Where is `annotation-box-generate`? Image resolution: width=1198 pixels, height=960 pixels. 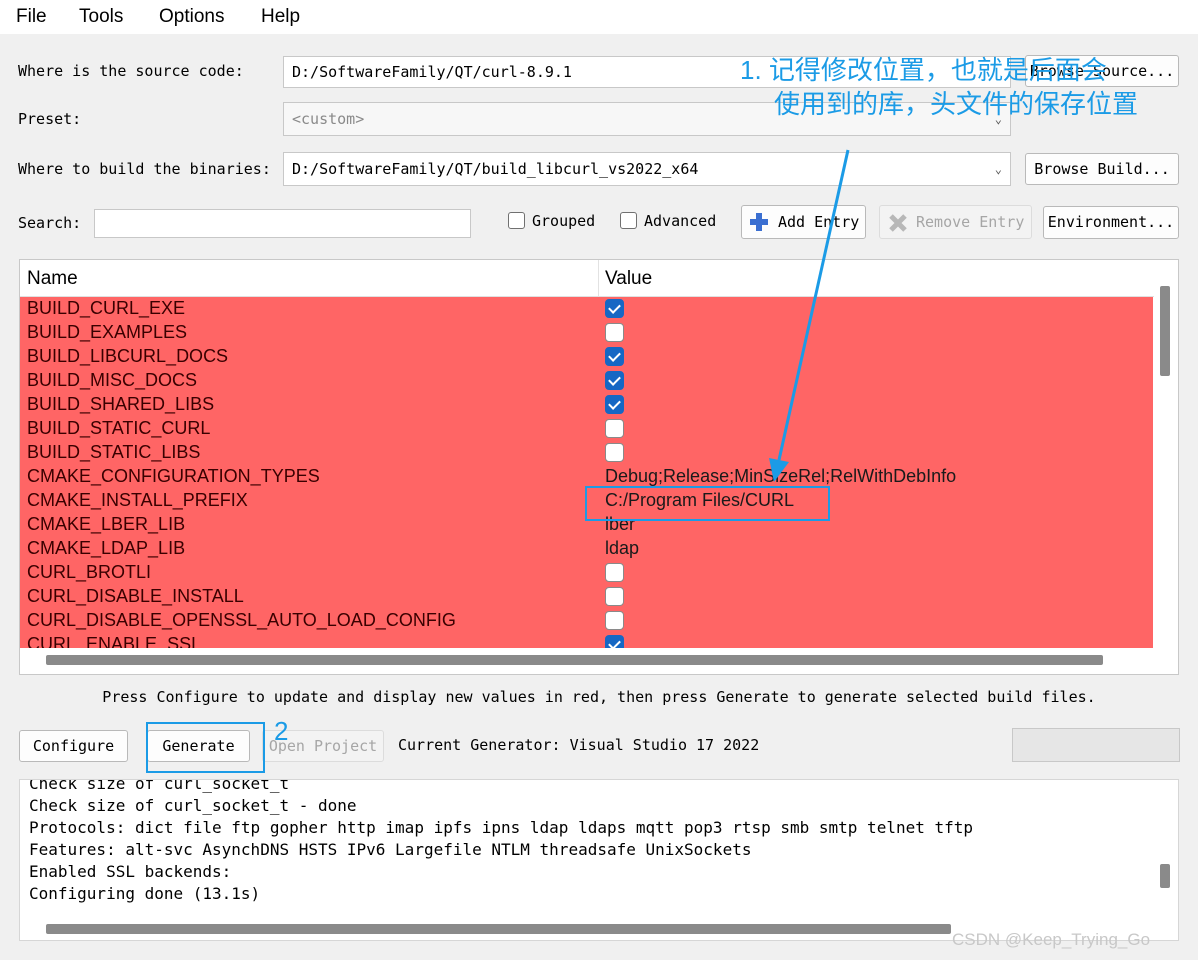 annotation-box-generate is located at coordinates (205, 747).